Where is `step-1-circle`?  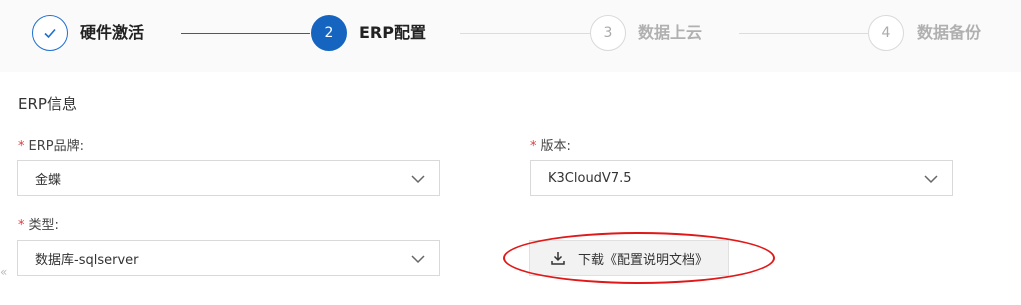 step-1-circle is located at coordinates (50, 33).